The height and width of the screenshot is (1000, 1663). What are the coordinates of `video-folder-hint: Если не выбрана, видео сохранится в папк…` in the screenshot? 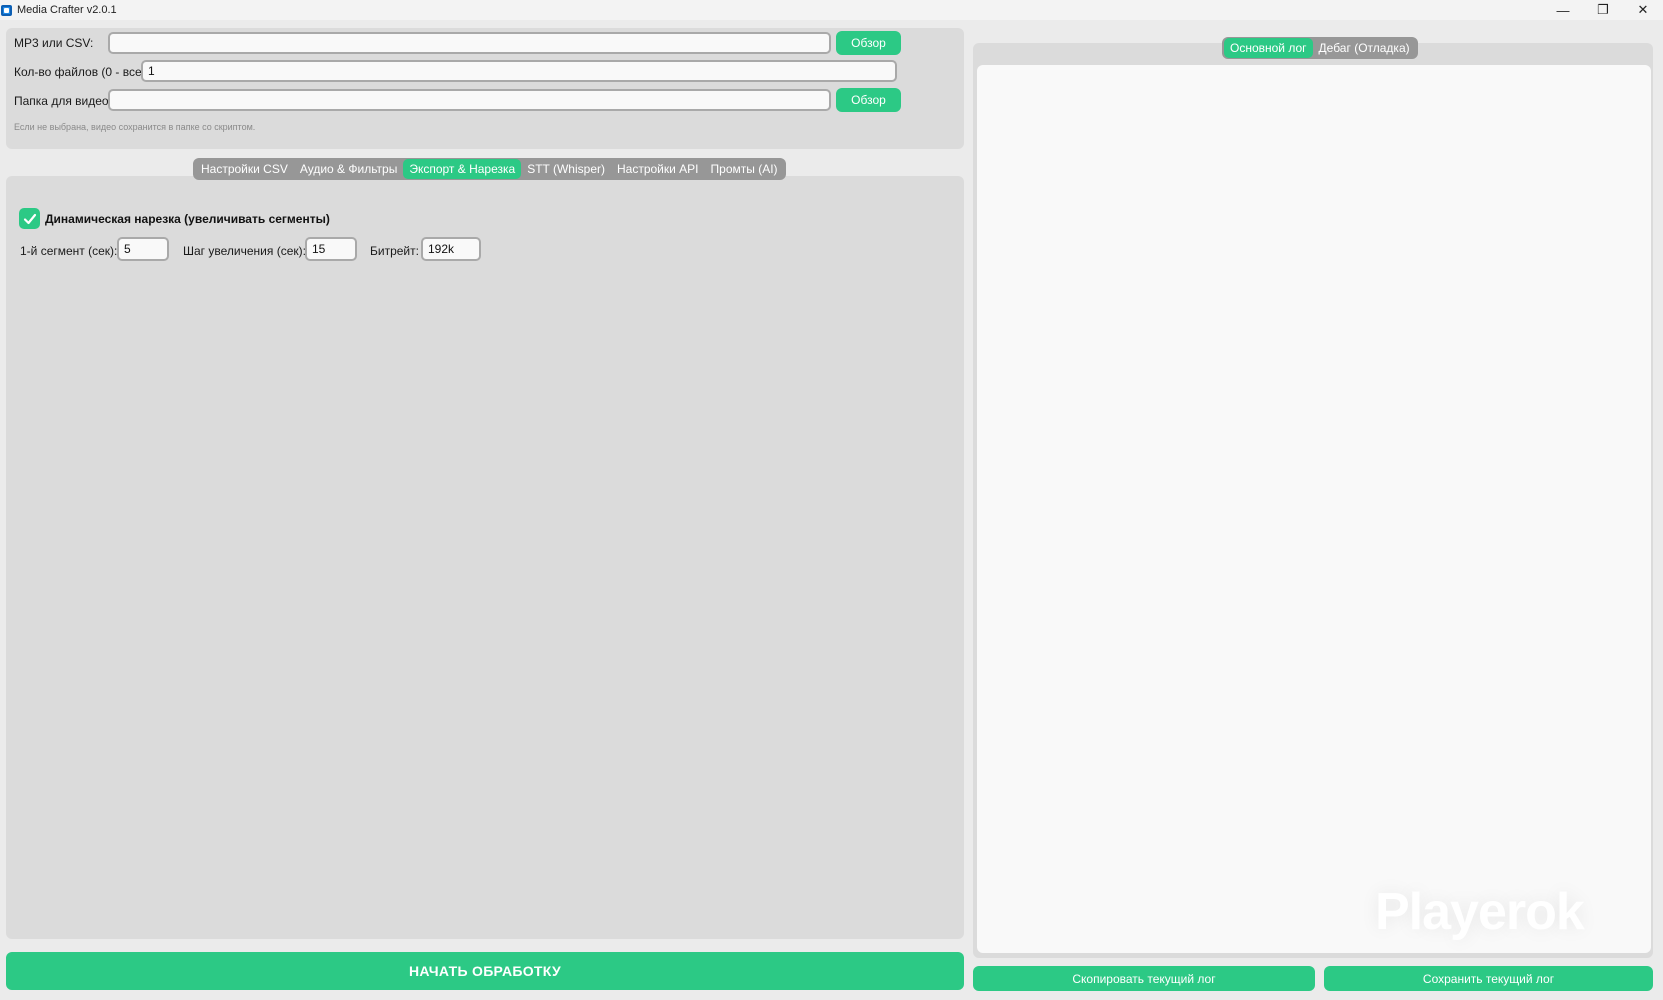 It's located at (135, 127).